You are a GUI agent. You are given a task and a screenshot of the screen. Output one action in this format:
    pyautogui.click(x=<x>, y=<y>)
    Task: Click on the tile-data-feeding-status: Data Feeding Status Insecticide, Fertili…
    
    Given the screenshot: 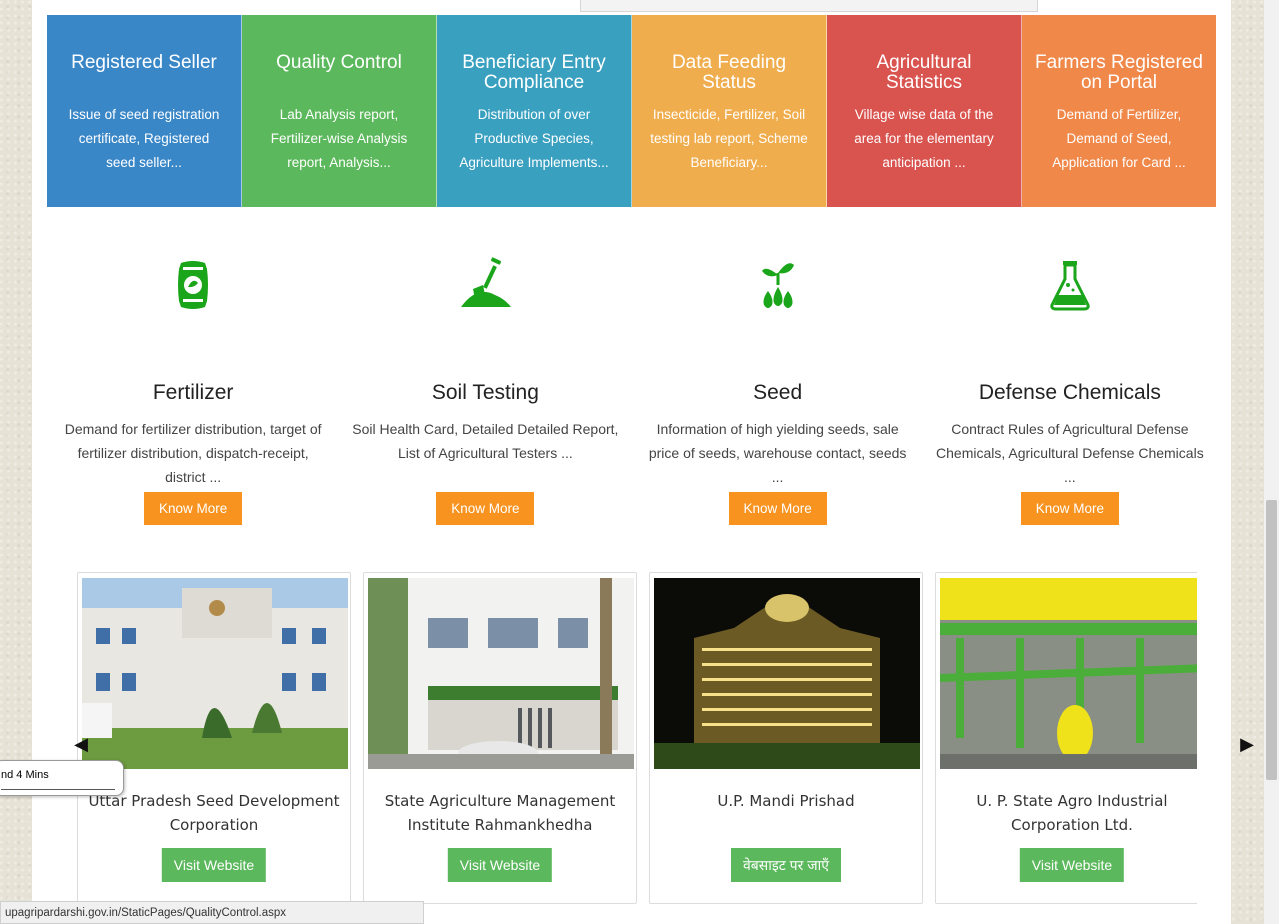 What is the action you would take?
    pyautogui.click(x=729, y=111)
    